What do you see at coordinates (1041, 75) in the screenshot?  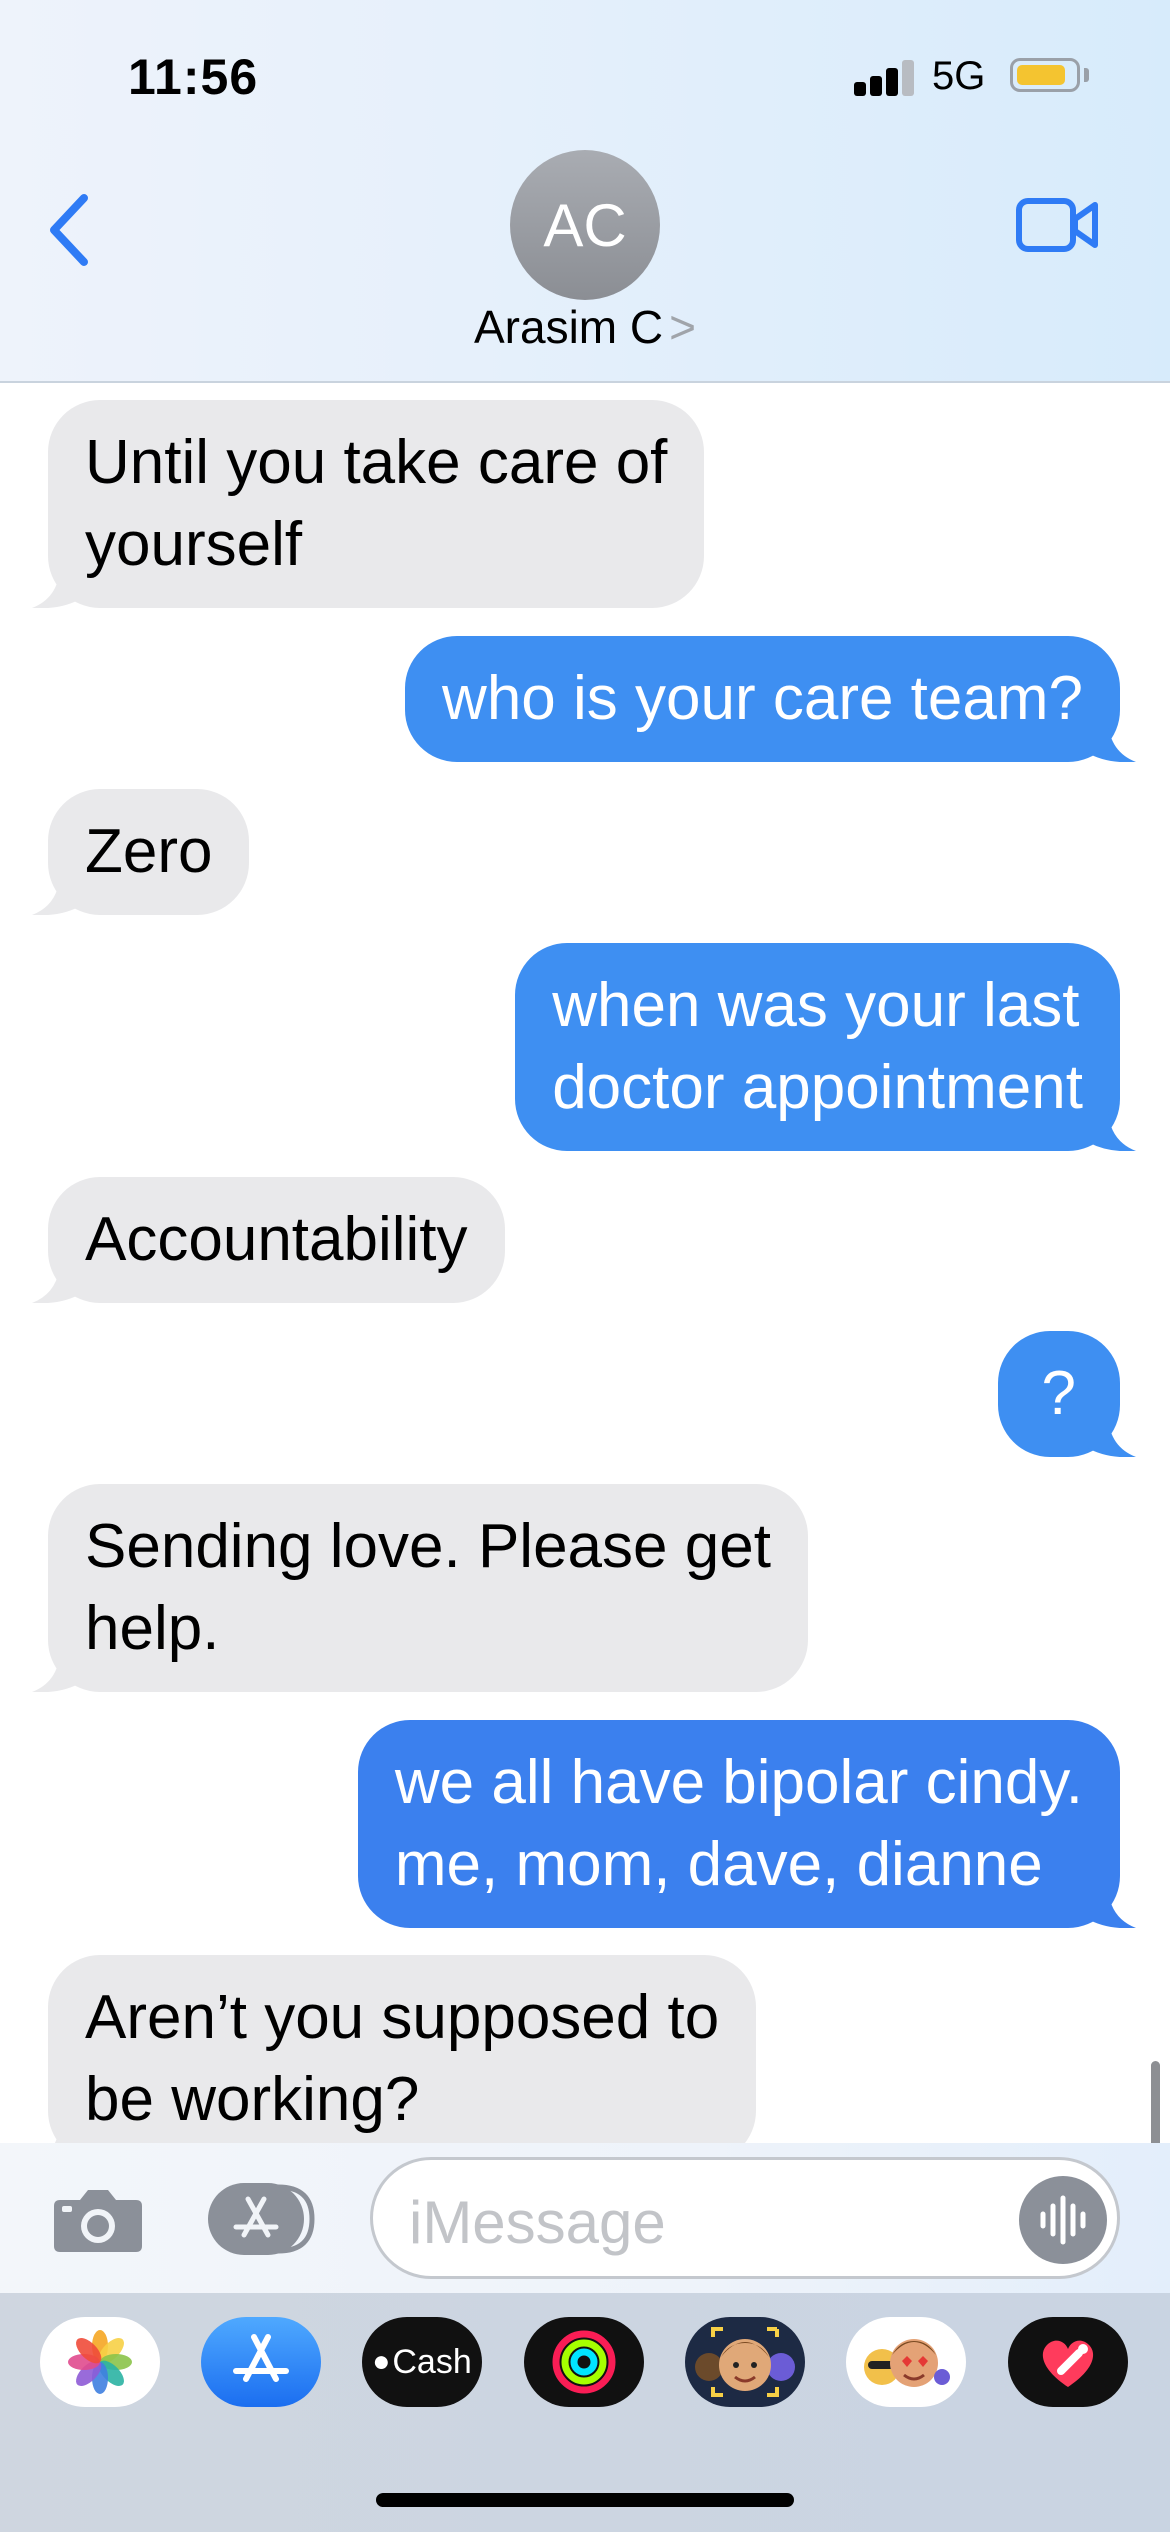 I see `battery-level` at bounding box center [1041, 75].